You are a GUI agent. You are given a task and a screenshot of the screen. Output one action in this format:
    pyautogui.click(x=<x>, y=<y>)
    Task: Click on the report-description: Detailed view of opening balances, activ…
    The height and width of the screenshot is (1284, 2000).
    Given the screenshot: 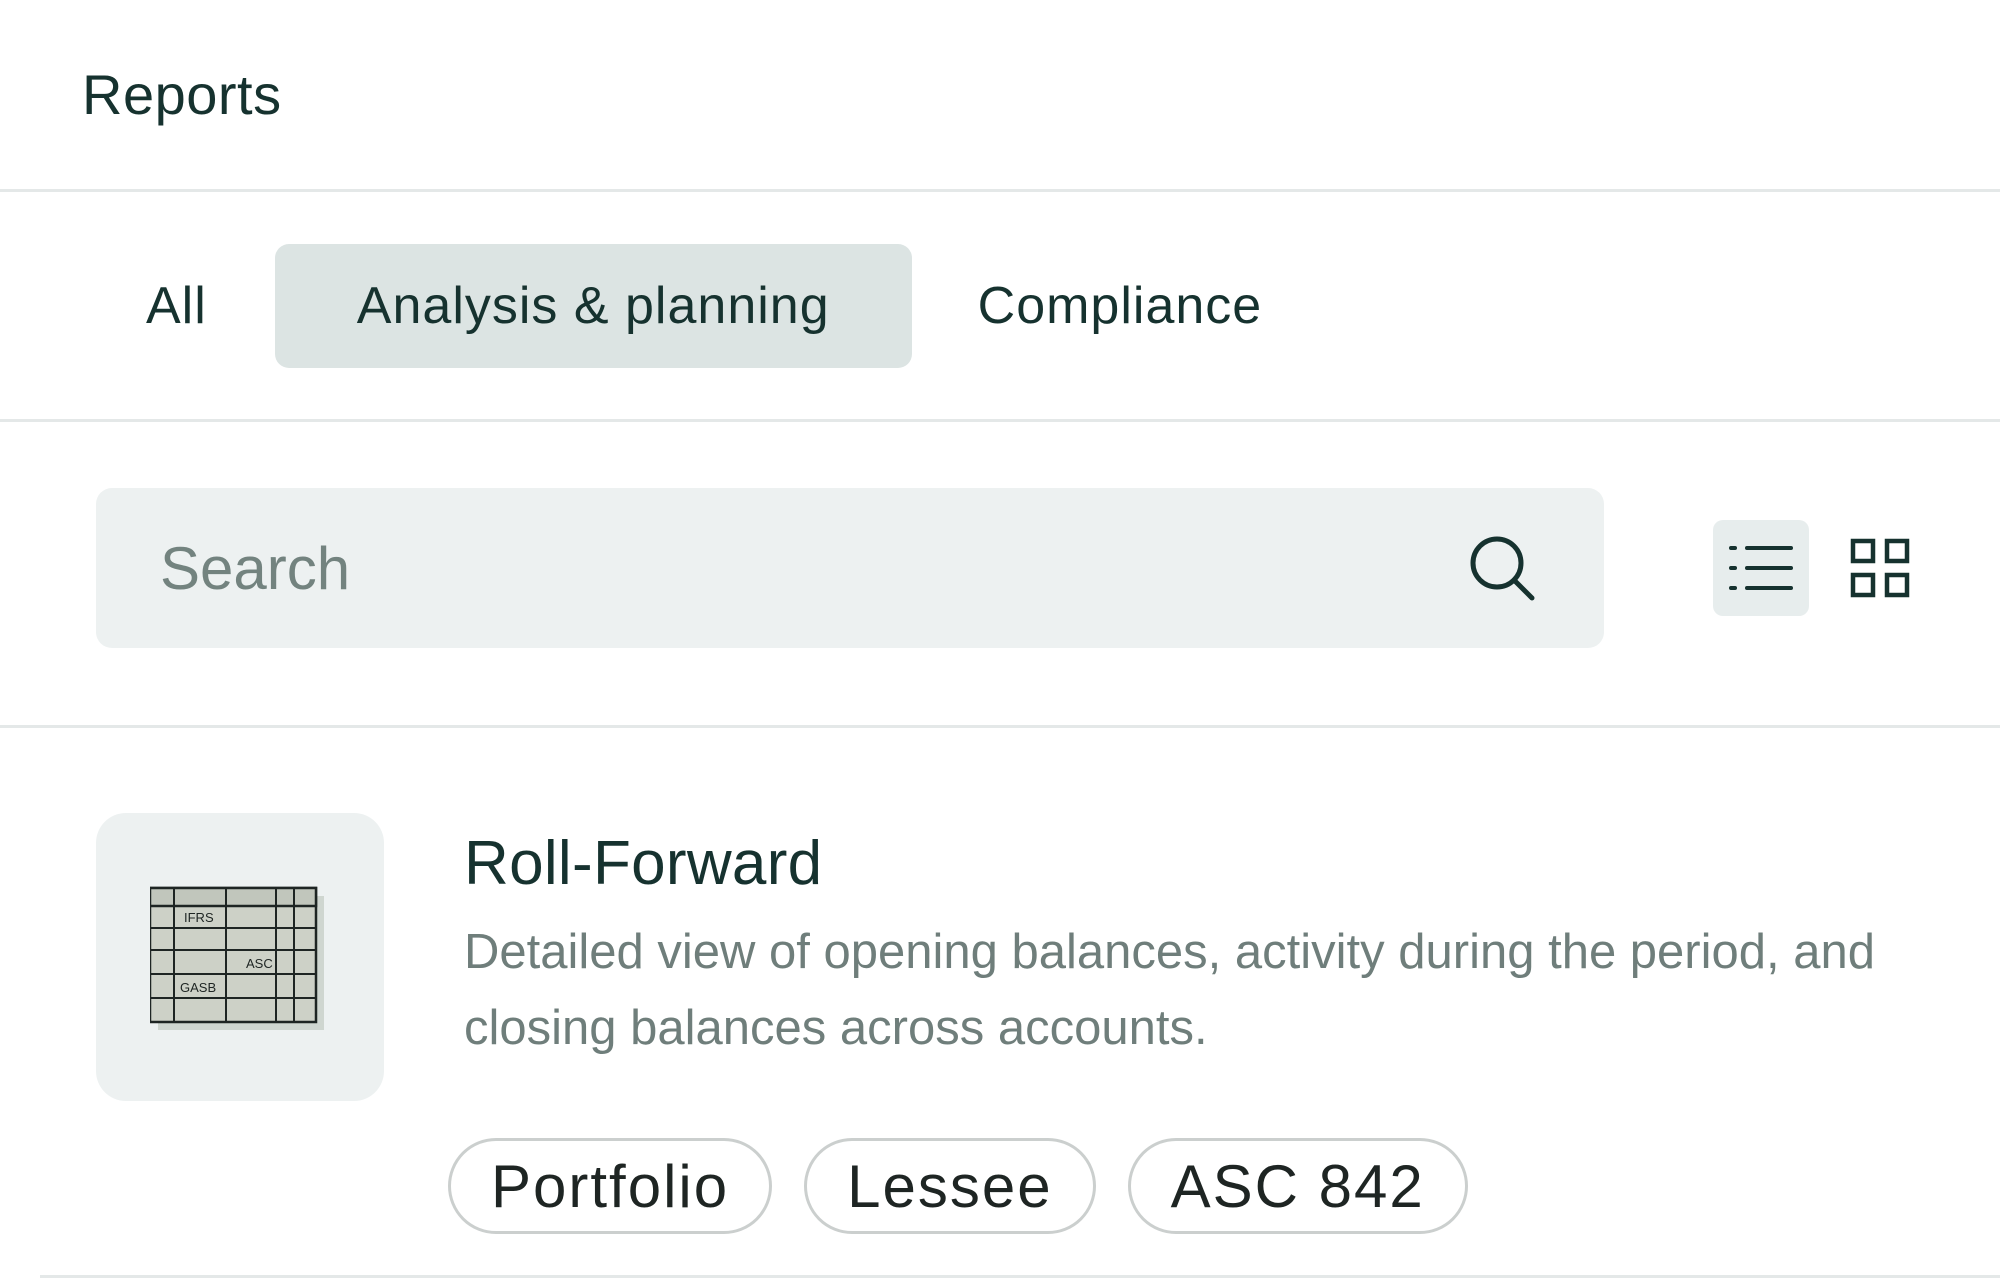 What is the action you would take?
    pyautogui.click(x=1169, y=990)
    